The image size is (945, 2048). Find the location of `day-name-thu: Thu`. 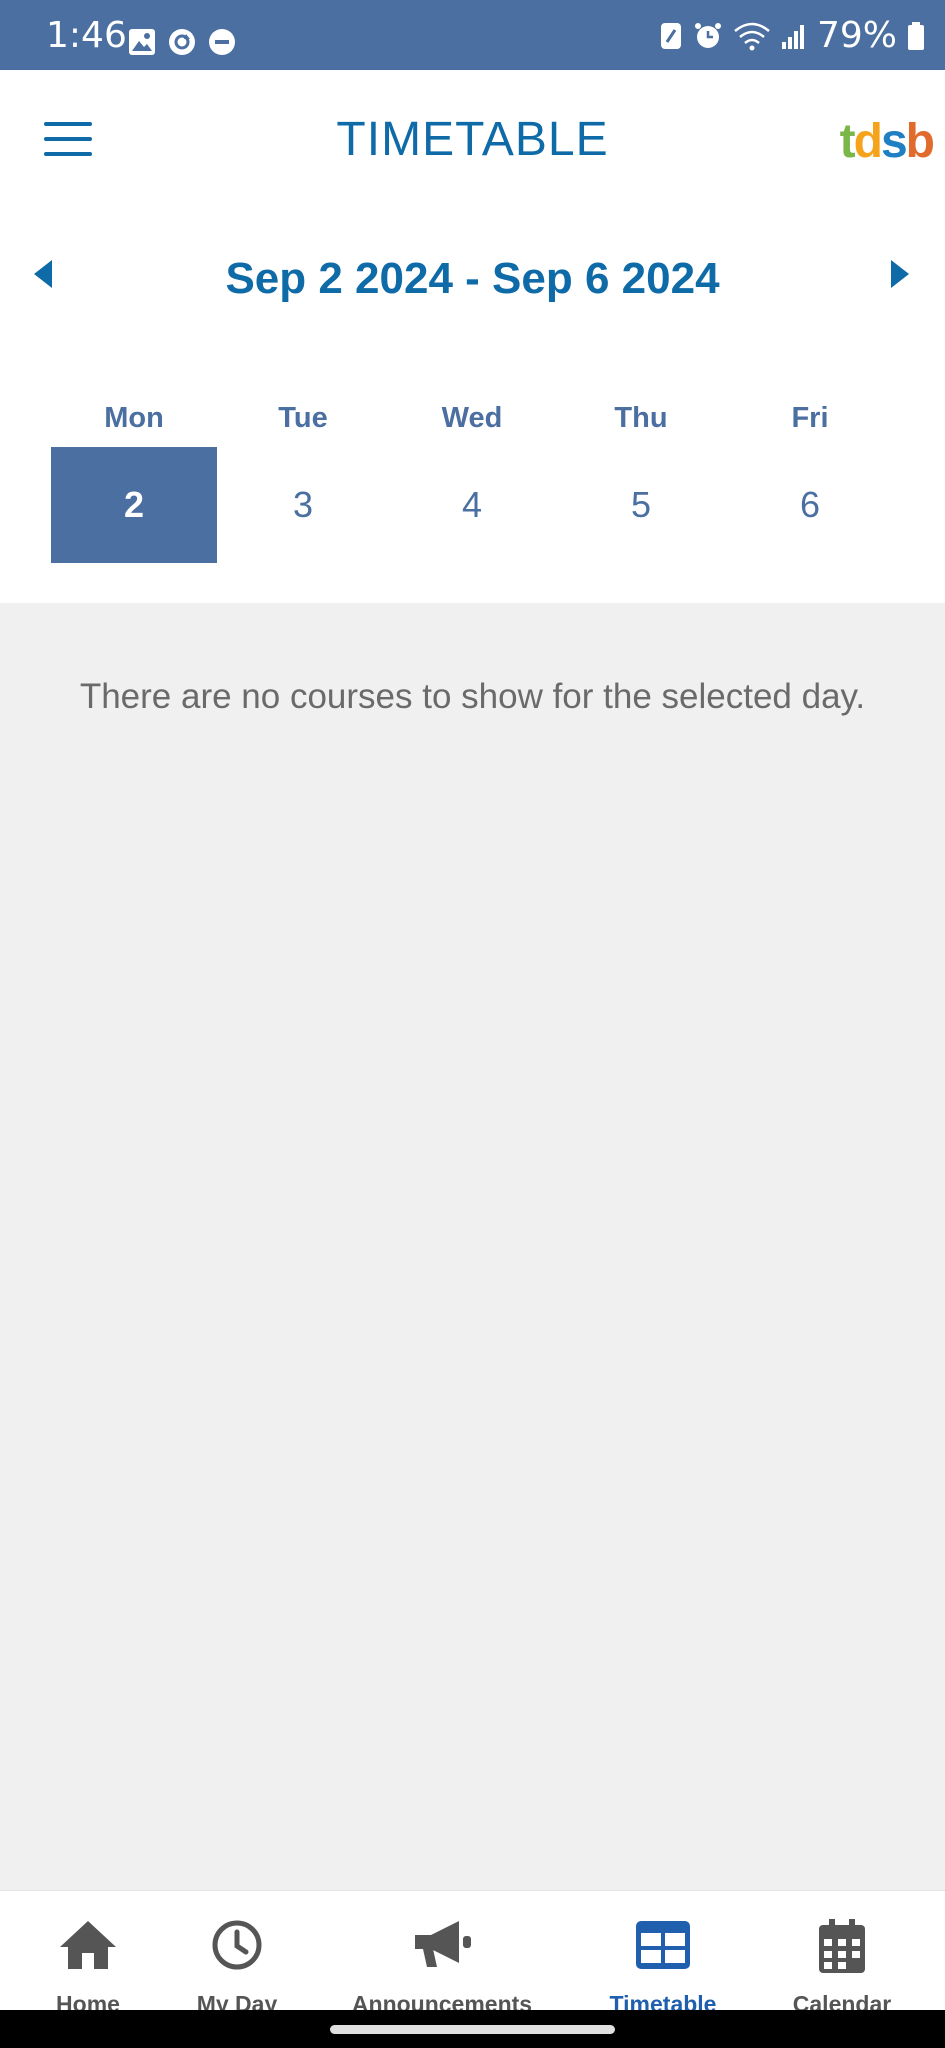

day-name-thu: Thu is located at coordinates (641, 418).